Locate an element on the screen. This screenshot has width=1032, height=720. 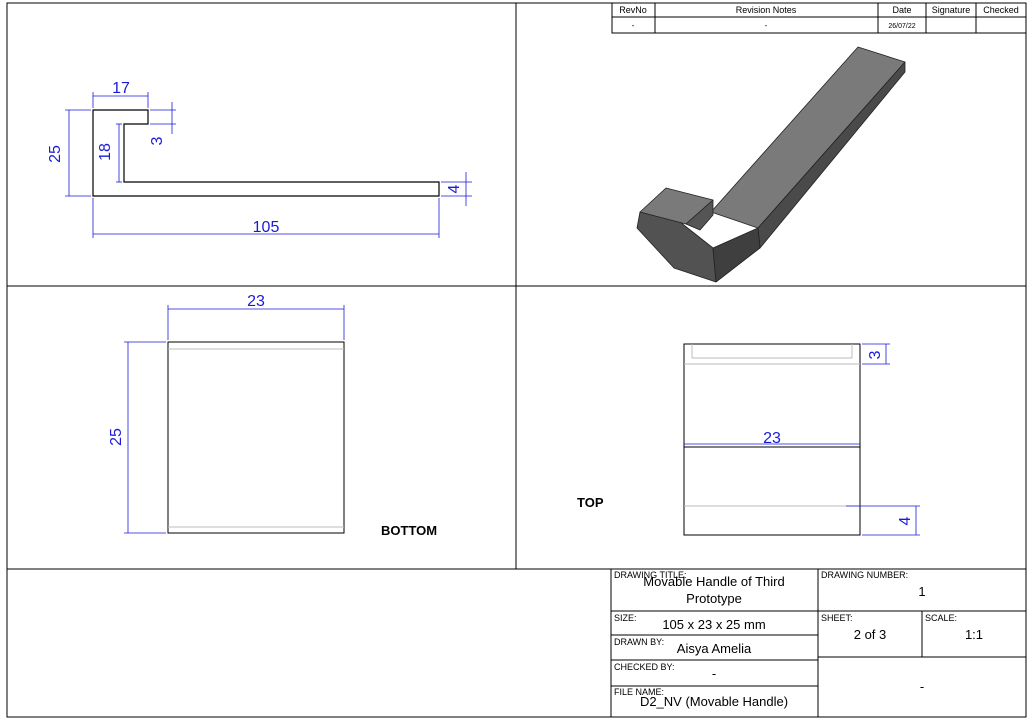
top-view-label: TOP is located at coordinates (590, 502).